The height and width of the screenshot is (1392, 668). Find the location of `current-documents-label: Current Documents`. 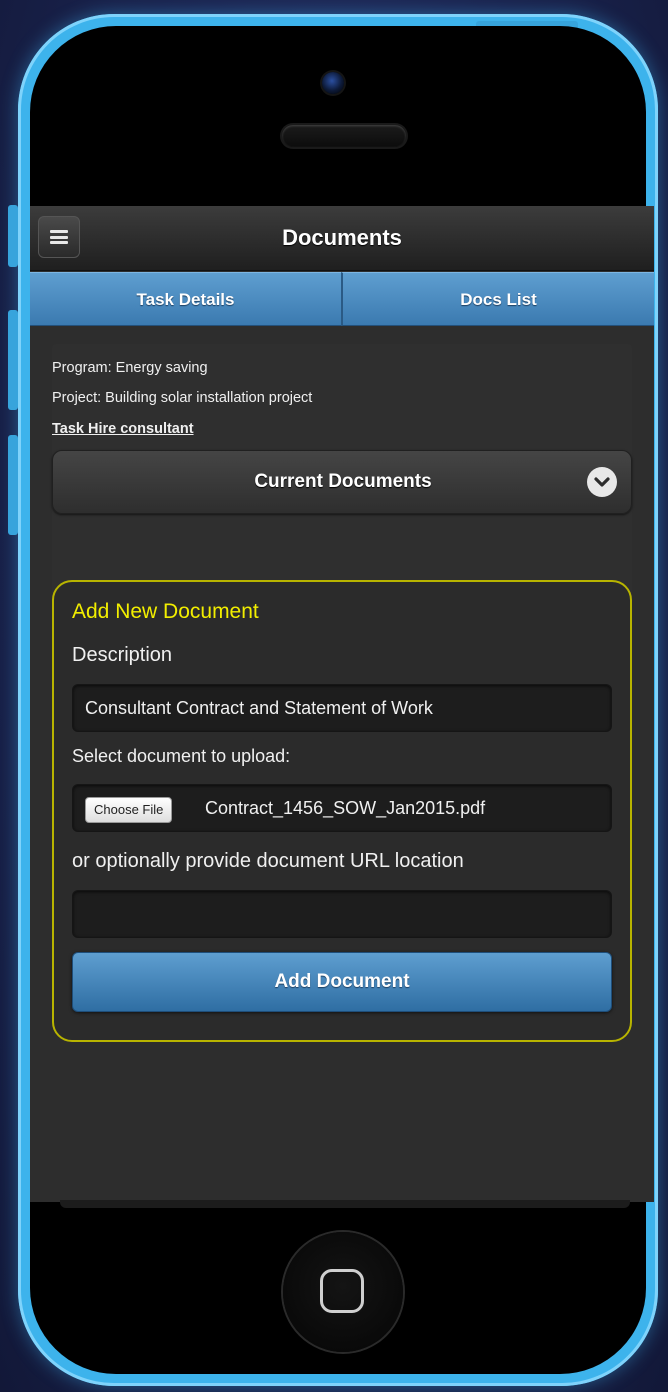

current-documents-label: Current Documents is located at coordinates (343, 481).